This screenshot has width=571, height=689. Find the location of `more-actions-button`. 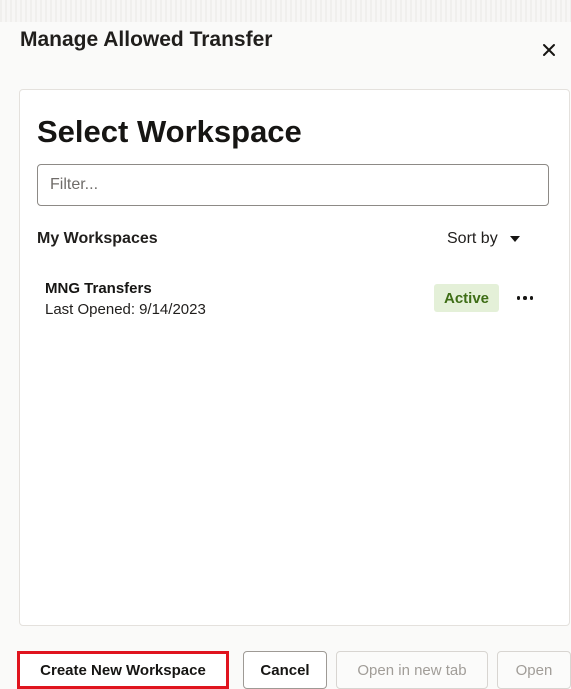

more-actions-button is located at coordinates (525, 298).